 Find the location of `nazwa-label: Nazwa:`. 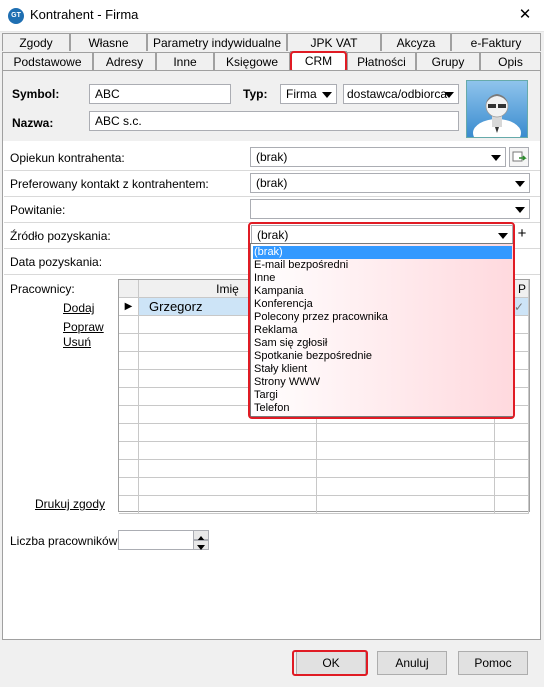

nazwa-label: Nazwa: is located at coordinates (33, 123).